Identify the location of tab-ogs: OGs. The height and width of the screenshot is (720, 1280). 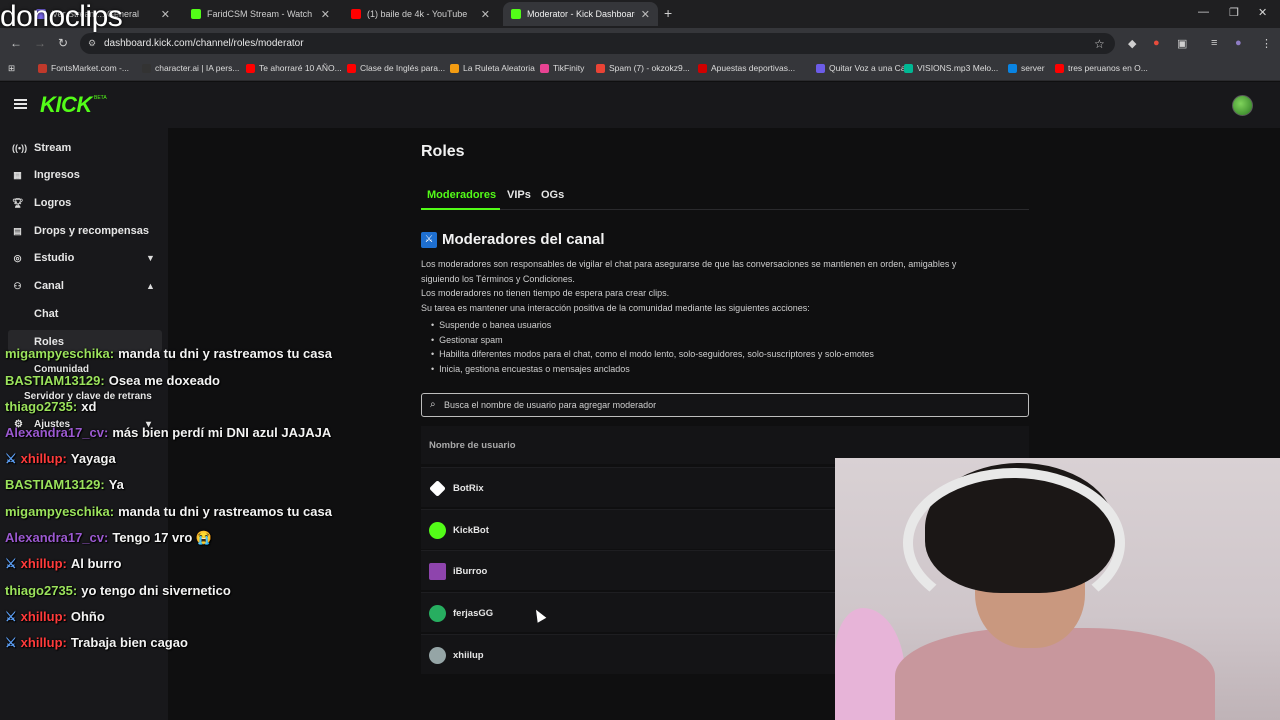
(552, 195).